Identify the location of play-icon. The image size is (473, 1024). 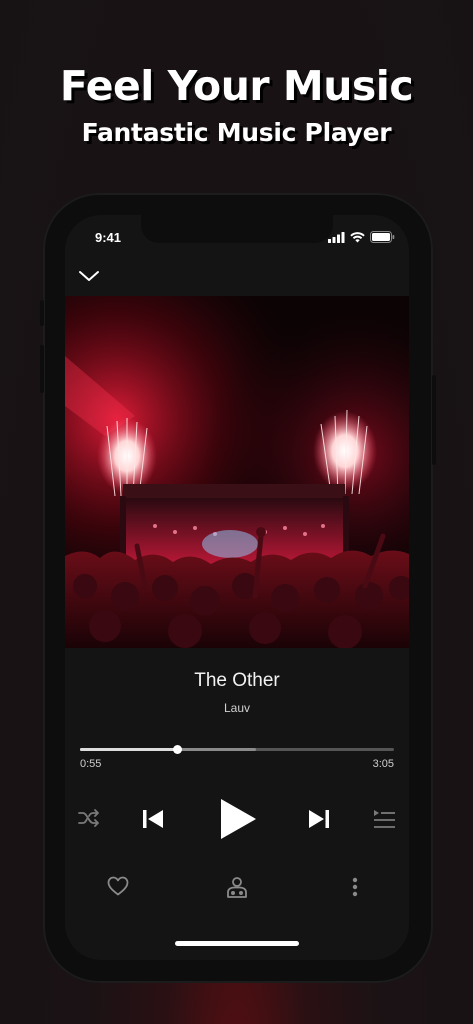
(238, 819).